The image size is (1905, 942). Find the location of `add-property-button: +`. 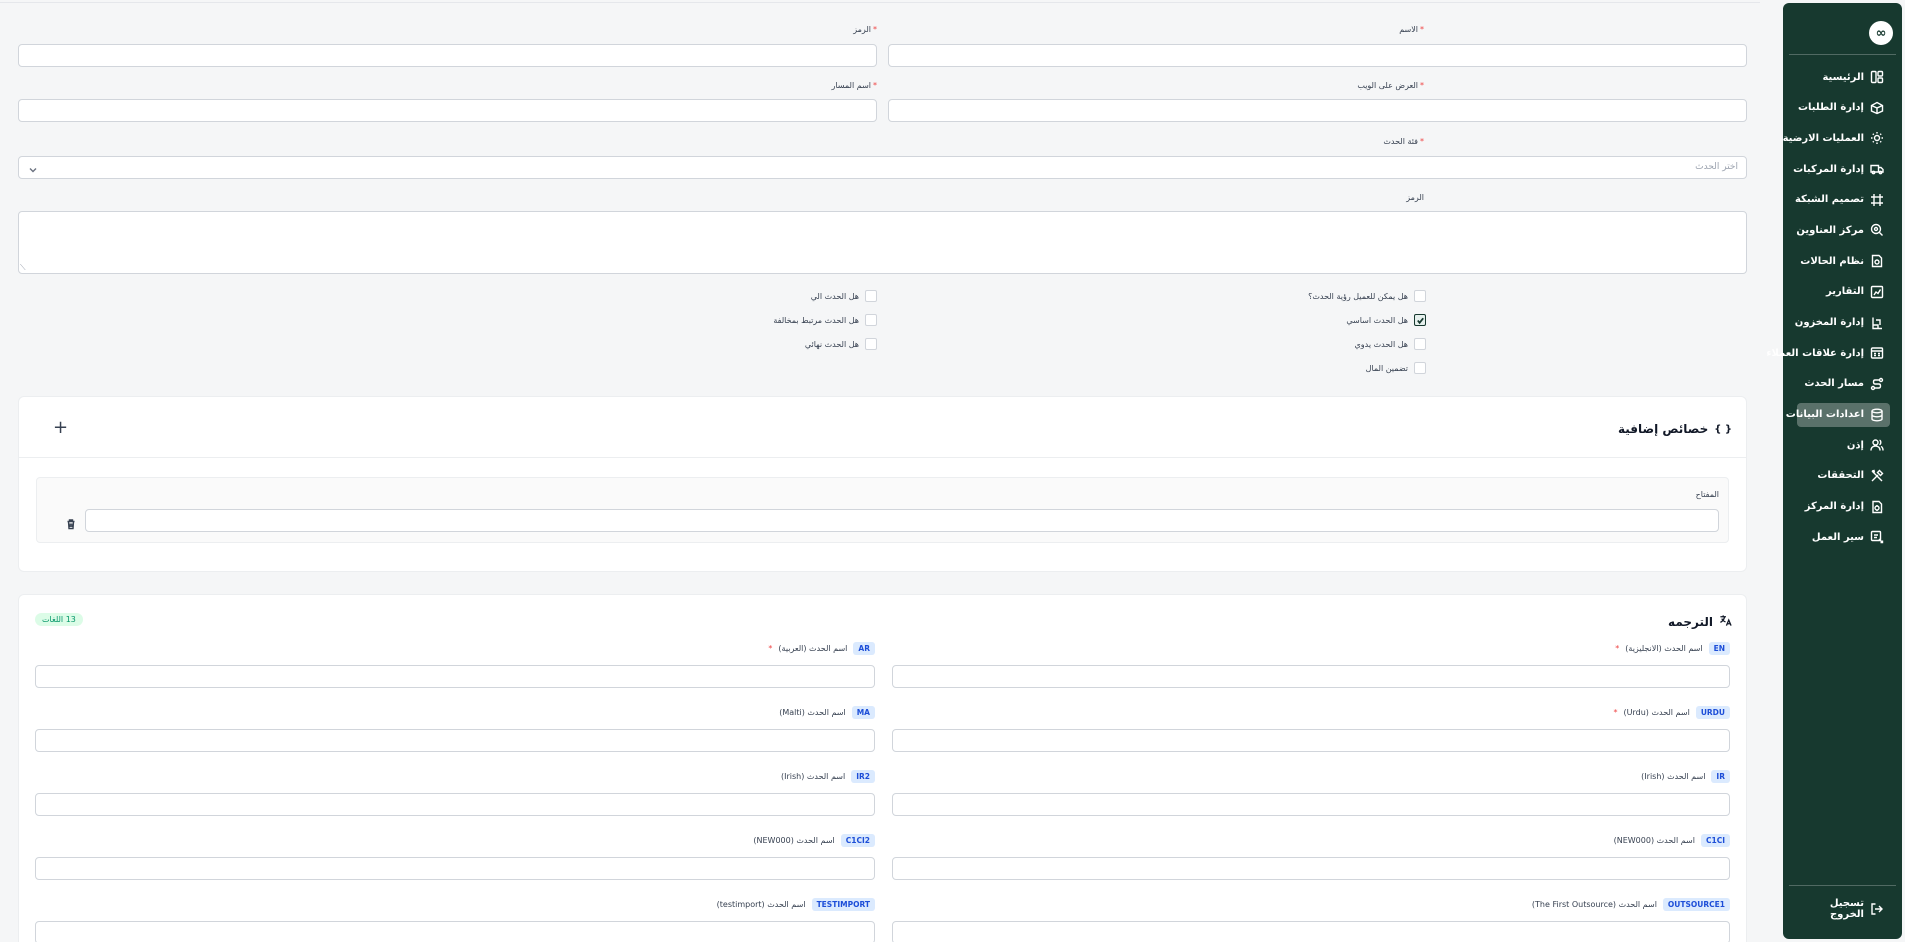

add-property-button: + is located at coordinates (60, 428).